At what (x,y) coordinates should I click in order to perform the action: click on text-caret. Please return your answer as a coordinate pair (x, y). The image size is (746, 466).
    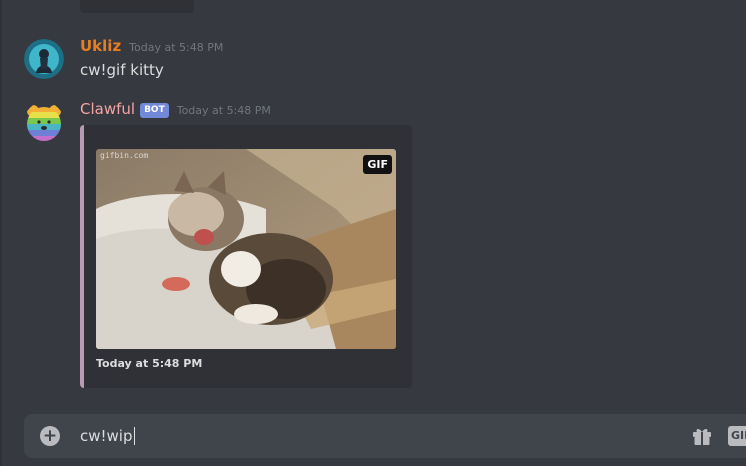
    Looking at the image, I should click on (134, 436).